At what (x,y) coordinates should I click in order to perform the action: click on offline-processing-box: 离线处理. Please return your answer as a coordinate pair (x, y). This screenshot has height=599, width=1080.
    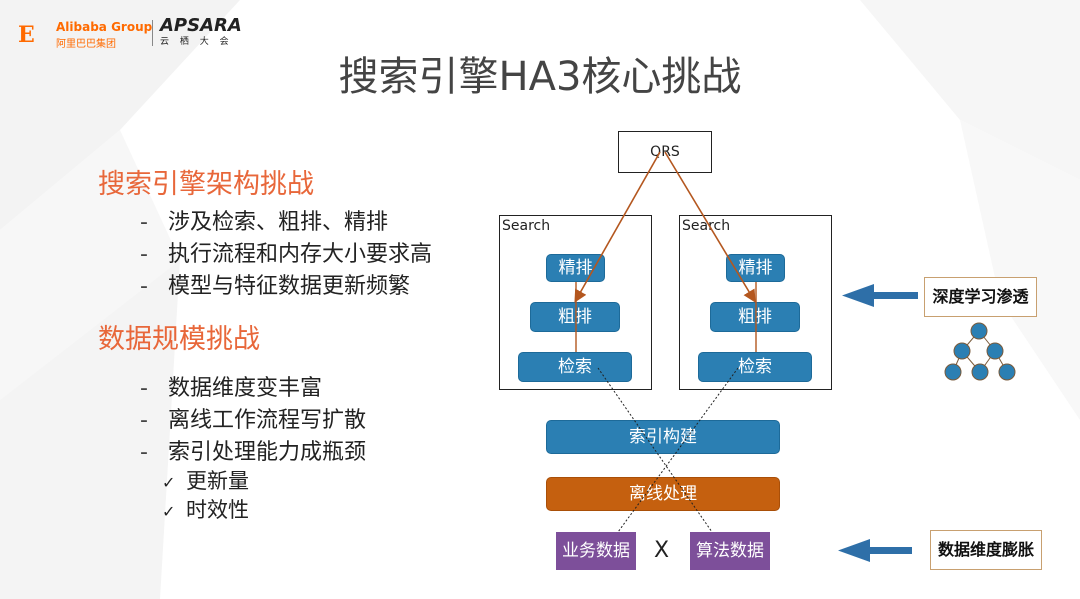
    Looking at the image, I should click on (663, 494).